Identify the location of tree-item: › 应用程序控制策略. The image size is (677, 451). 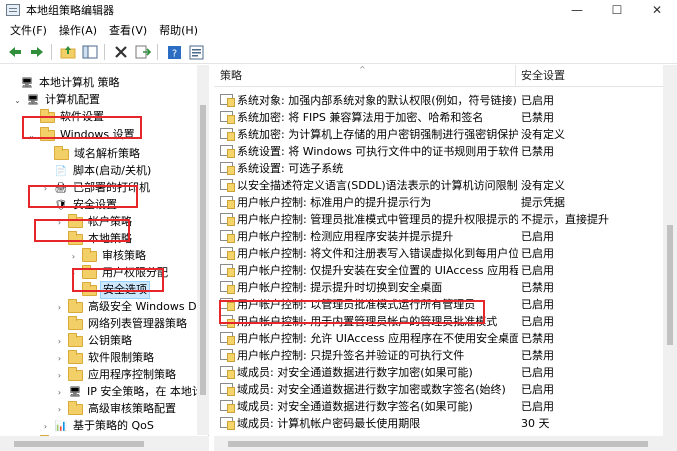
(116, 375).